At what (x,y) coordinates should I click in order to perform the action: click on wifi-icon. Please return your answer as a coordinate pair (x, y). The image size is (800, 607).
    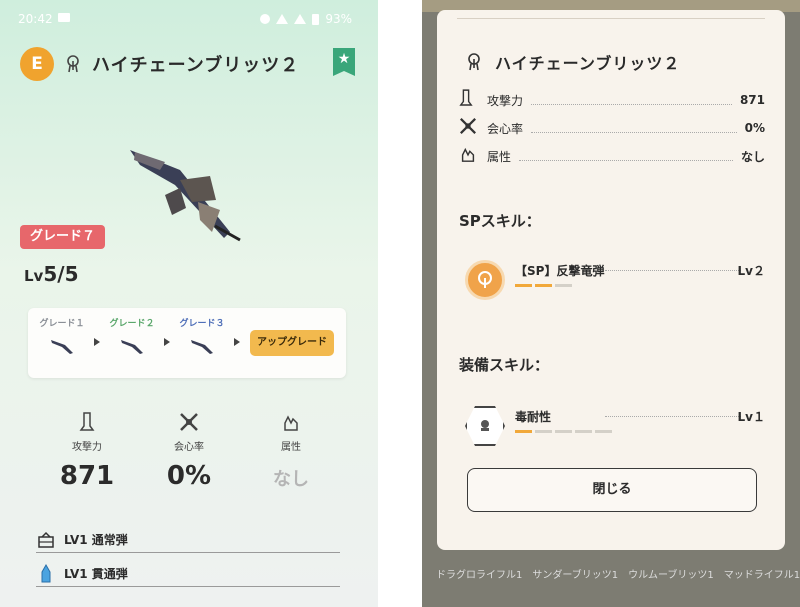
    Looking at the image, I should click on (282, 19).